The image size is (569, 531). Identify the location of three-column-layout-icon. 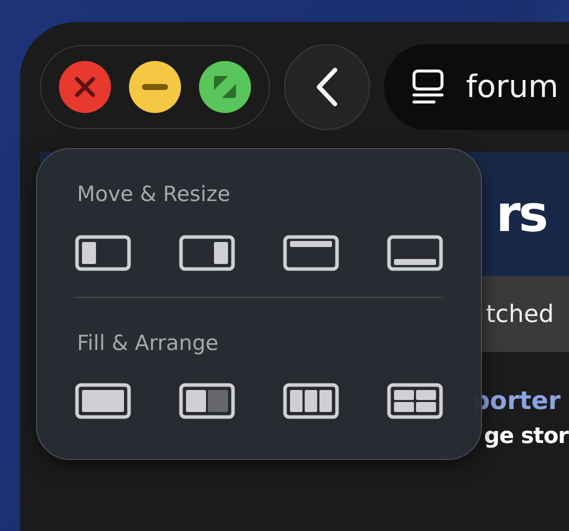
(311, 401).